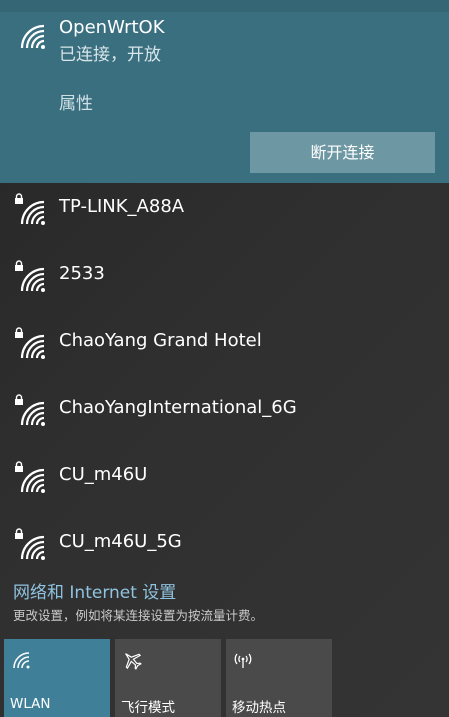 Image resolution: width=449 pixels, height=717 pixels. I want to click on network-name: TP-LINK_A88A, so click(122, 206).